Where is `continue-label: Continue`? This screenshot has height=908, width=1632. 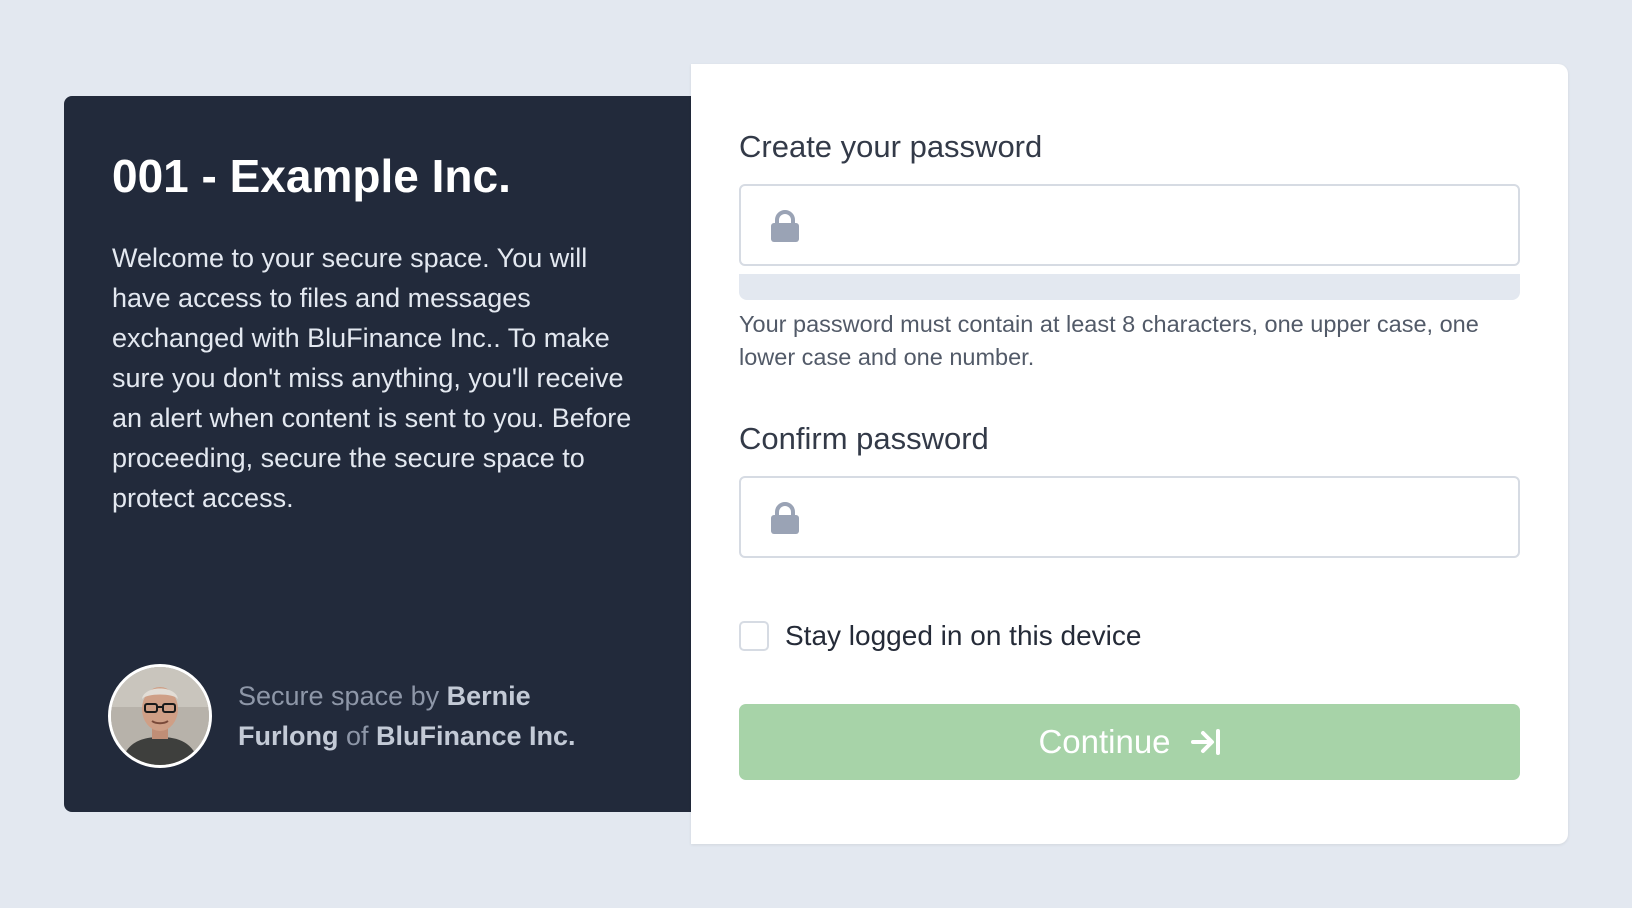 continue-label: Continue is located at coordinates (1104, 741).